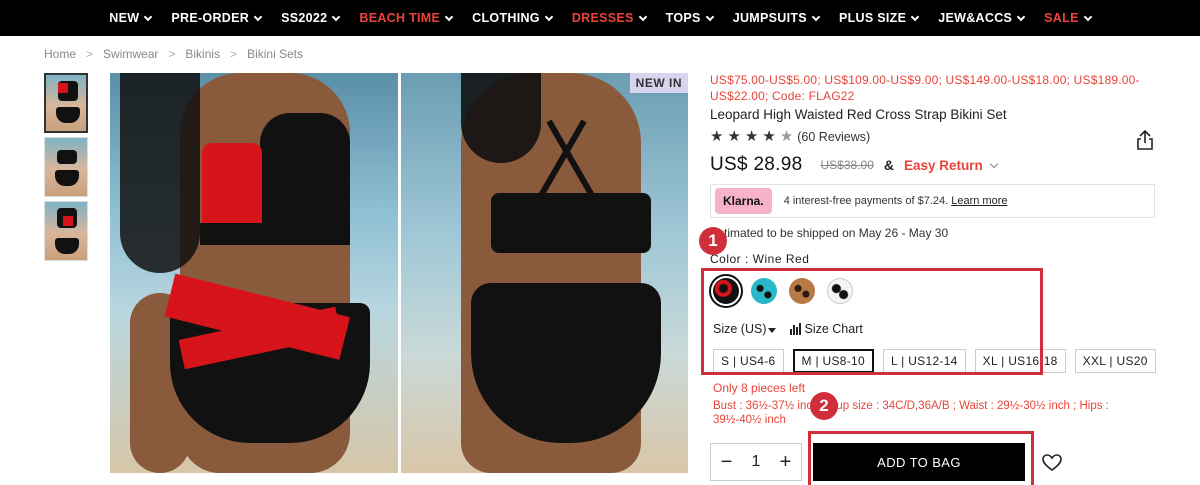 This screenshot has height=485, width=1200. I want to click on klarna-logo: Klarna., so click(743, 201).